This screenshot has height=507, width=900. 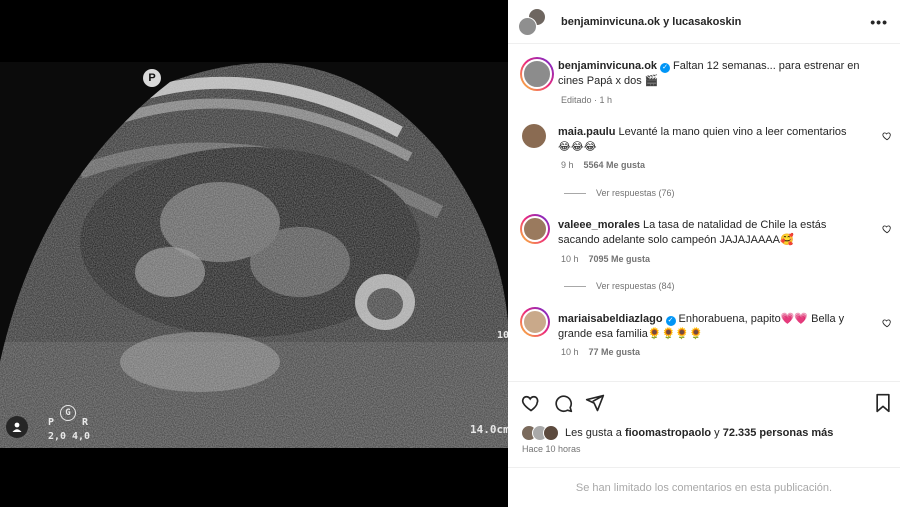 I want to click on collab-avatars, so click(x=533, y=21).